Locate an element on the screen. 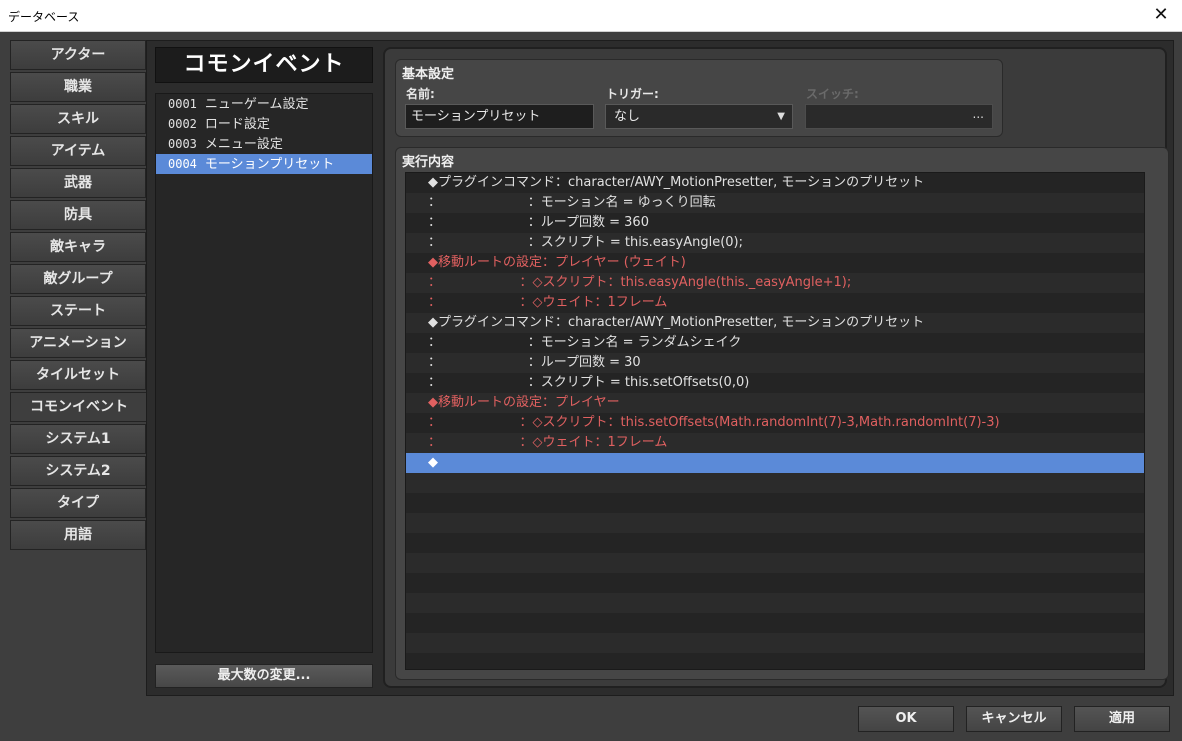 The image size is (1182, 741). trigger-label: トリガー: is located at coordinates (632, 94).